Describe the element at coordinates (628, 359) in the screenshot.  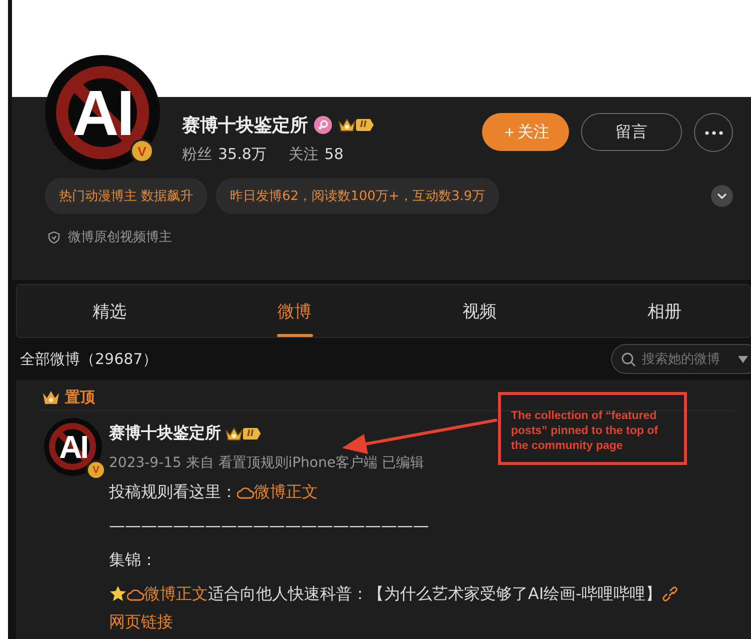
I see `search-icon` at that location.